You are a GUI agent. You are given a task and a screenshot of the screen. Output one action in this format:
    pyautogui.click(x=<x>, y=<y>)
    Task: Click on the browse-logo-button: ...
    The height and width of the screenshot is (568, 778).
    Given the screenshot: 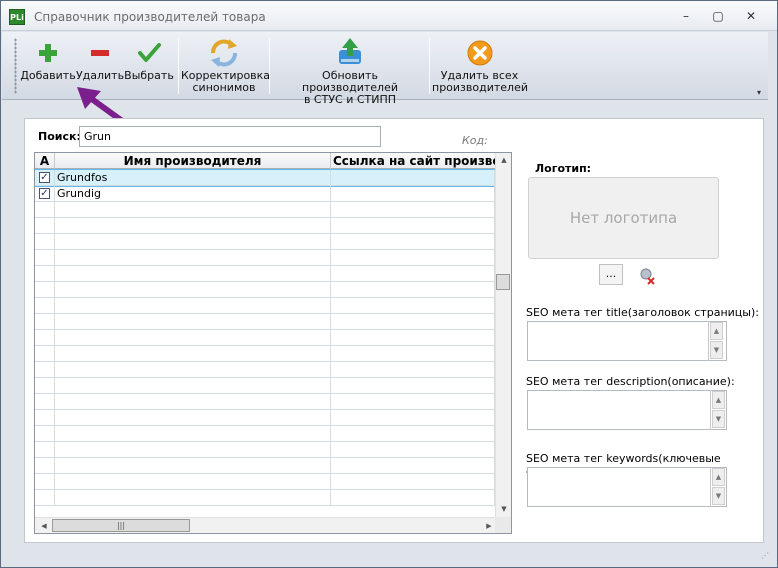 What is the action you would take?
    pyautogui.click(x=611, y=274)
    